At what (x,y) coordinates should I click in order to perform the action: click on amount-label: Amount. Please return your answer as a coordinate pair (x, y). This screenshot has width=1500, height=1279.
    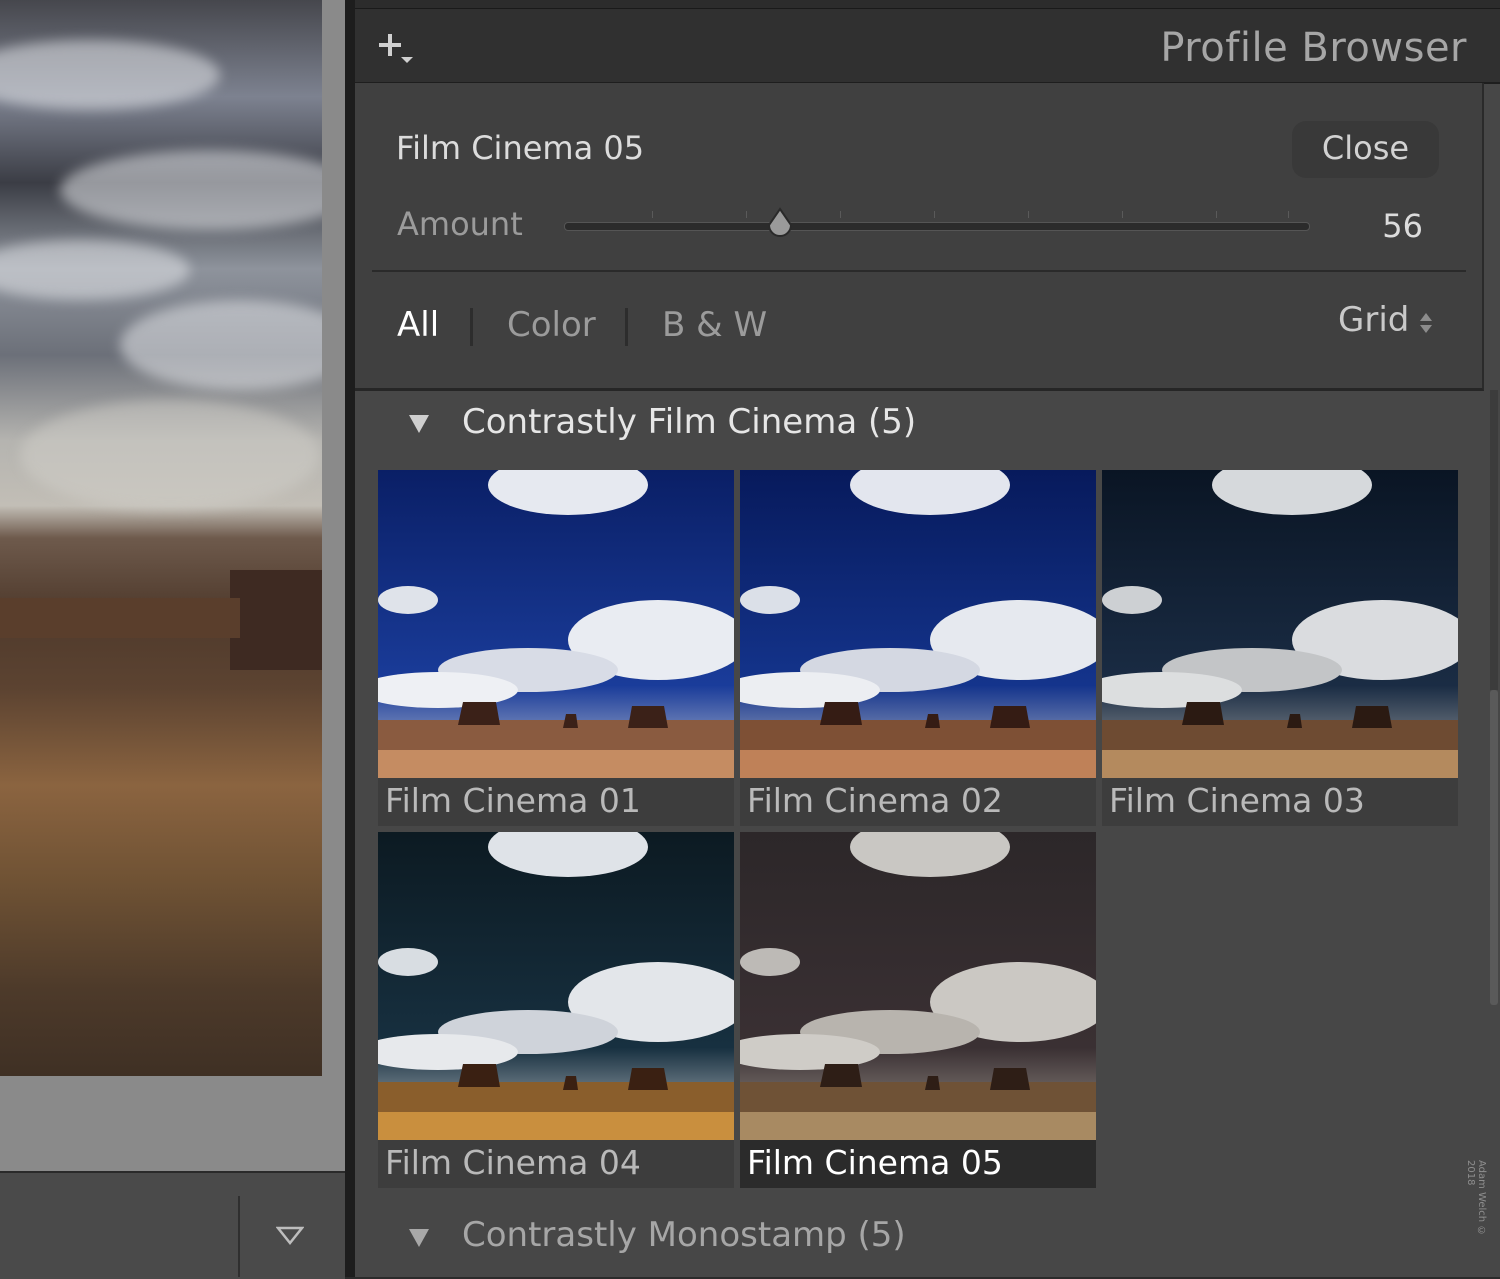
    Looking at the image, I should click on (460, 224).